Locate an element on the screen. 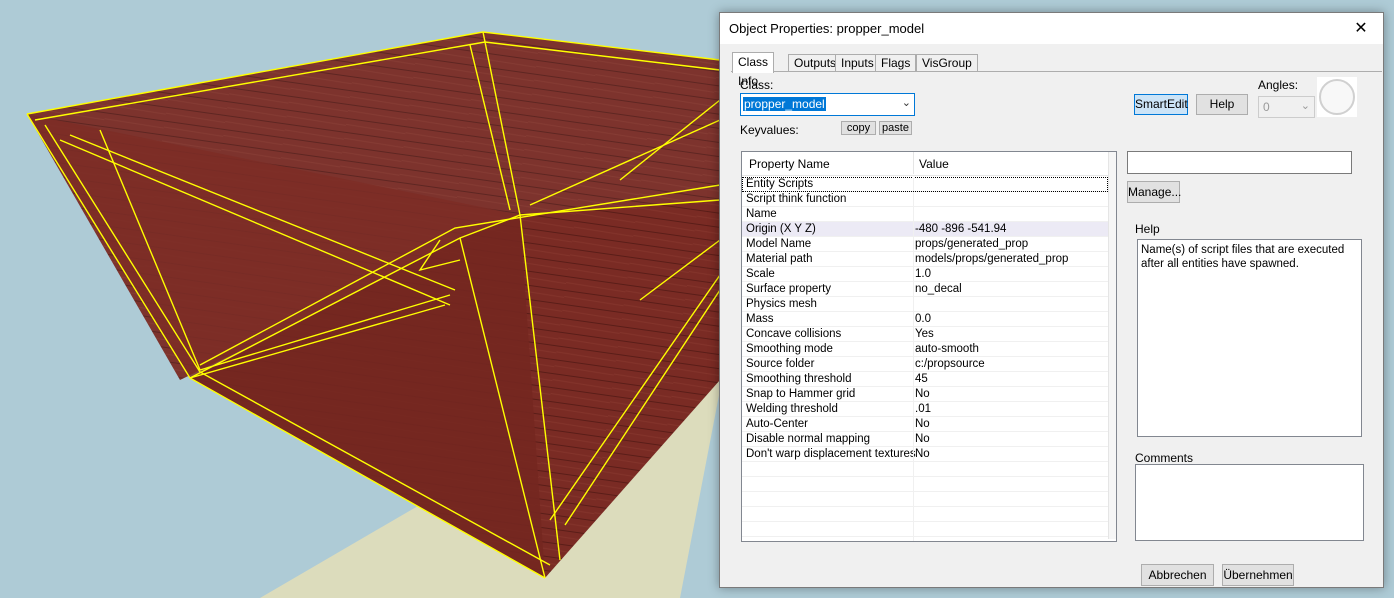 This screenshot has height=598, width=1394. comments-label: Comments is located at coordinates (1164, 458).